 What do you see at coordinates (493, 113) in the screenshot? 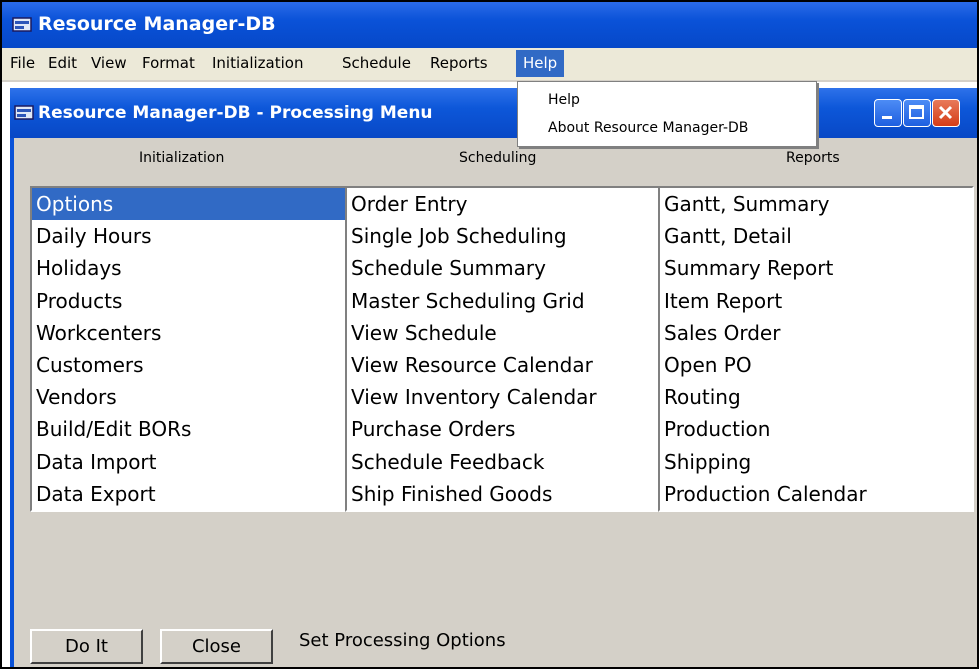
I see `child-titlebar: Resource Manager-DB - Processing Menu` at bounding box center [493, 113].